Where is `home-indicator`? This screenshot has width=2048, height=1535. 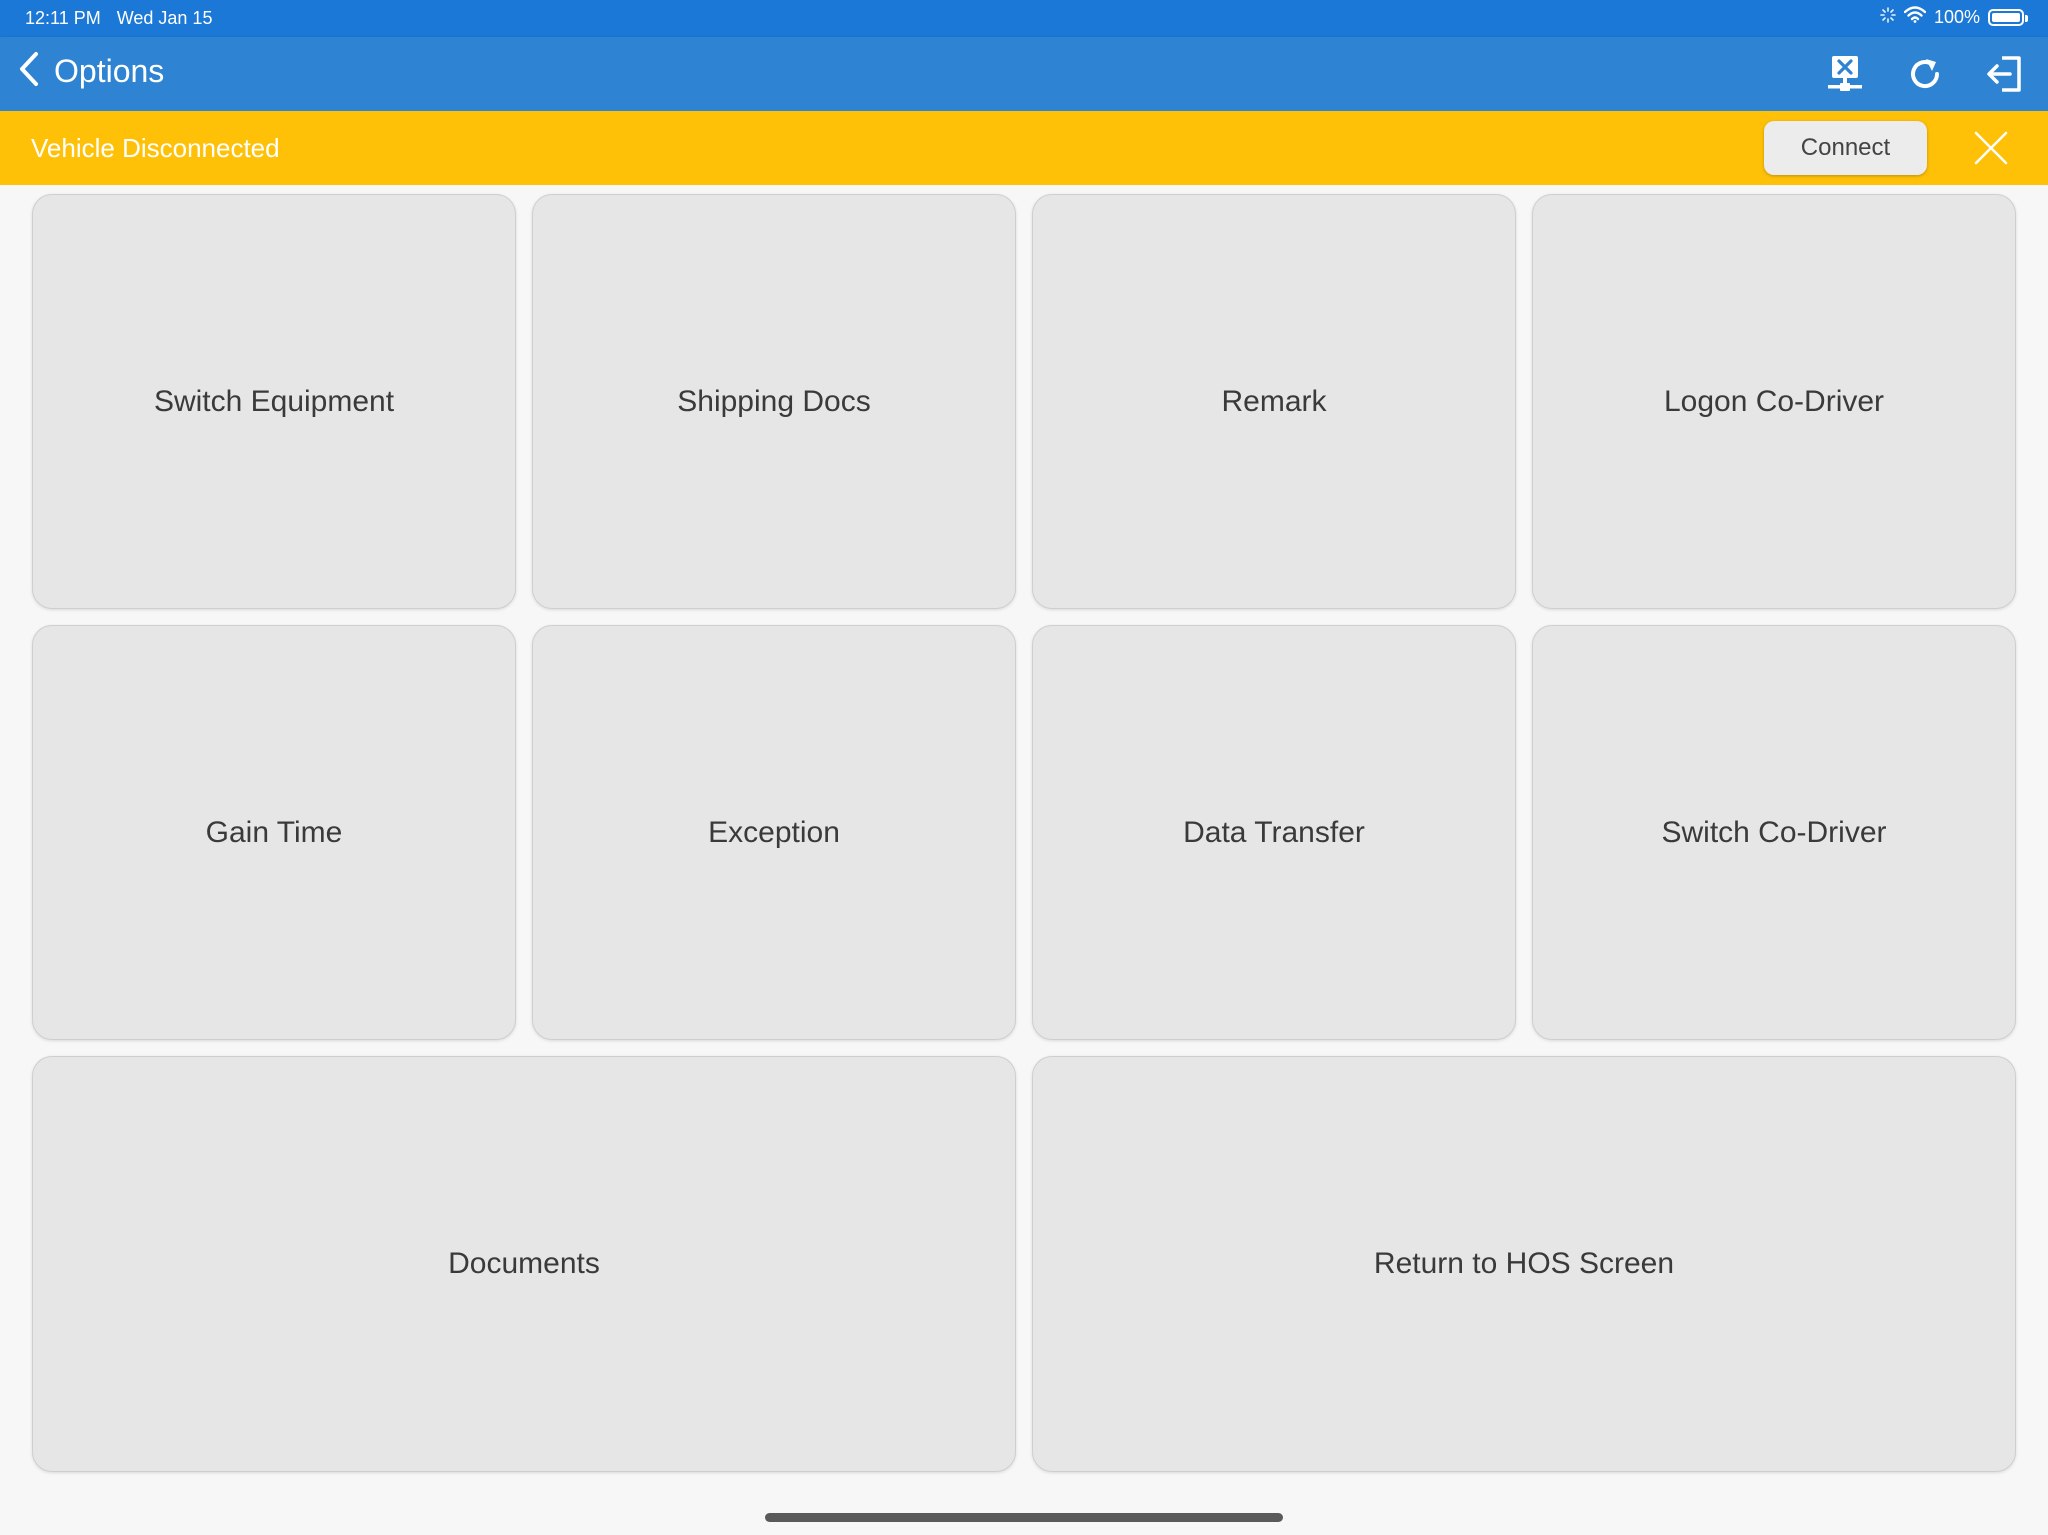 home-indicator is located at coordinates (1024, 1517).